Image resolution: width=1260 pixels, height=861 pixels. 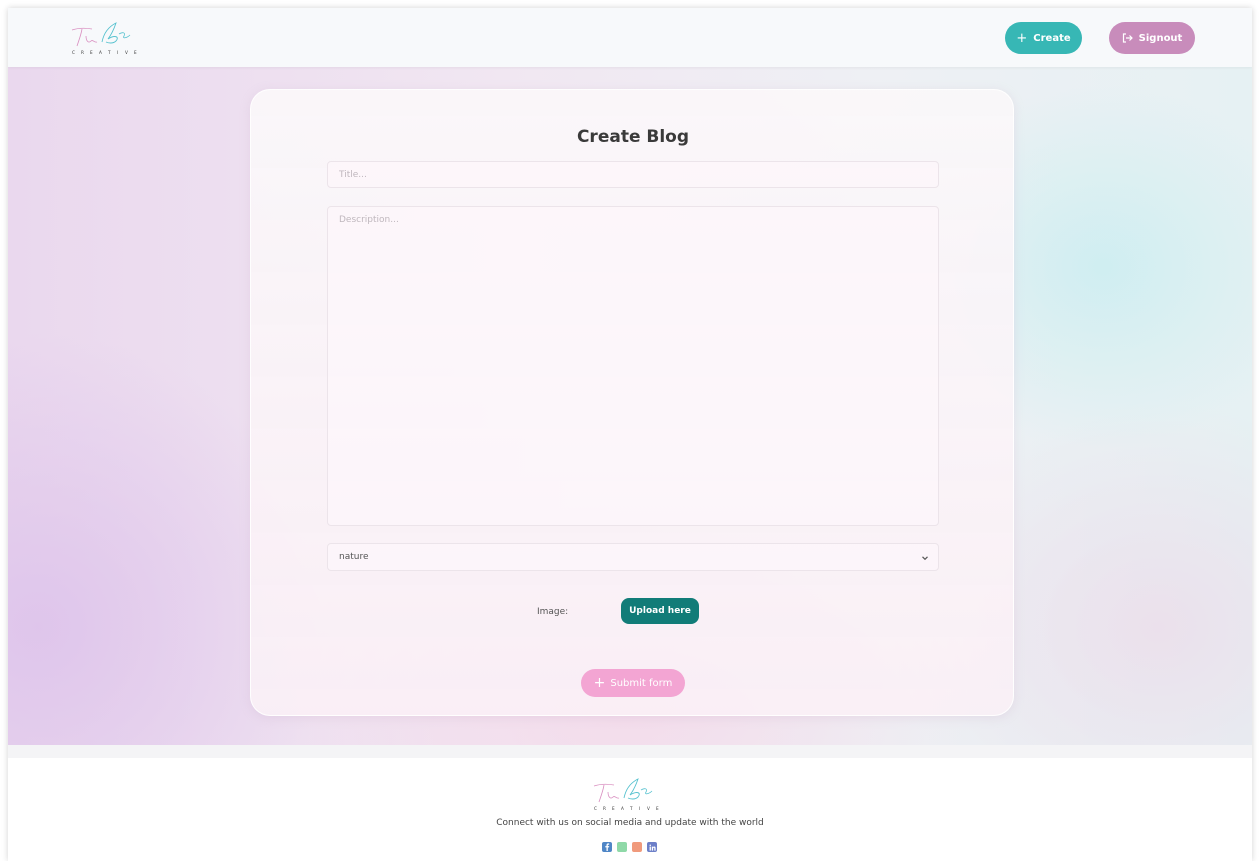 I want to click on facebook-icon, so click(x=607, y=847).